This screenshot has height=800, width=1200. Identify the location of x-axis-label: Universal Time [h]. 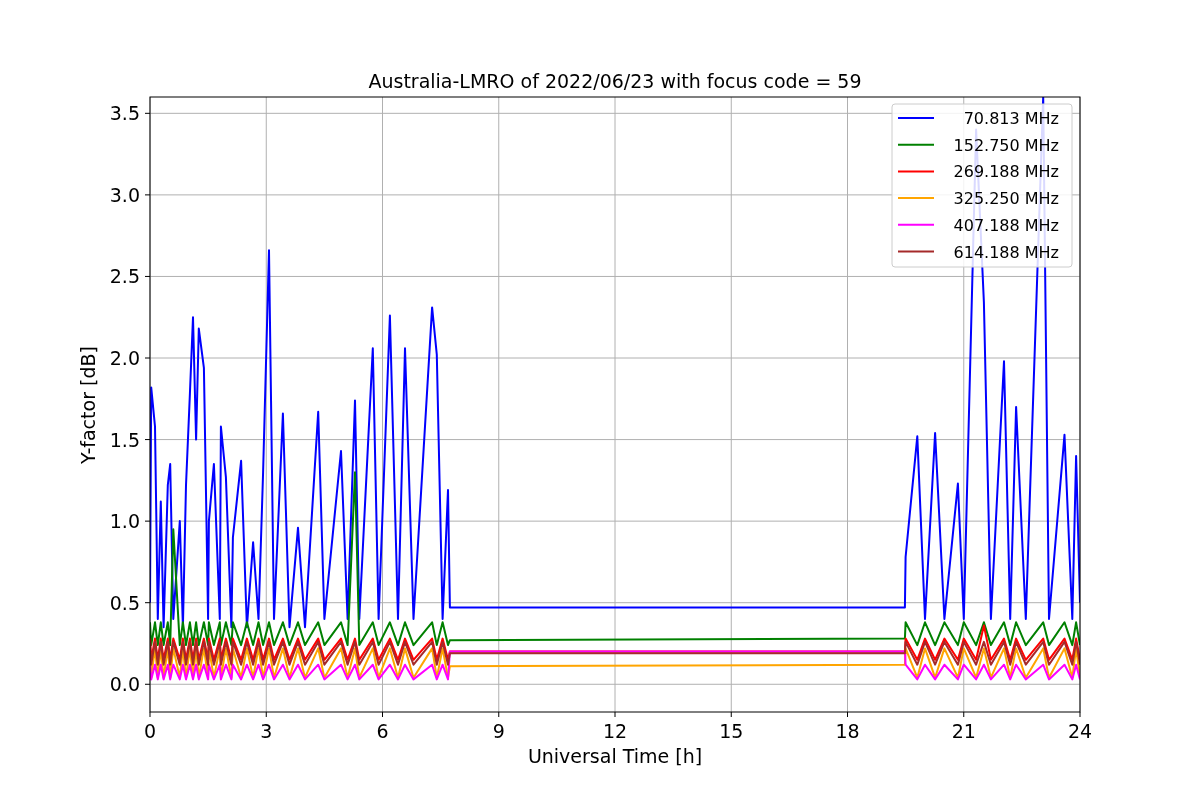
(615, 756).